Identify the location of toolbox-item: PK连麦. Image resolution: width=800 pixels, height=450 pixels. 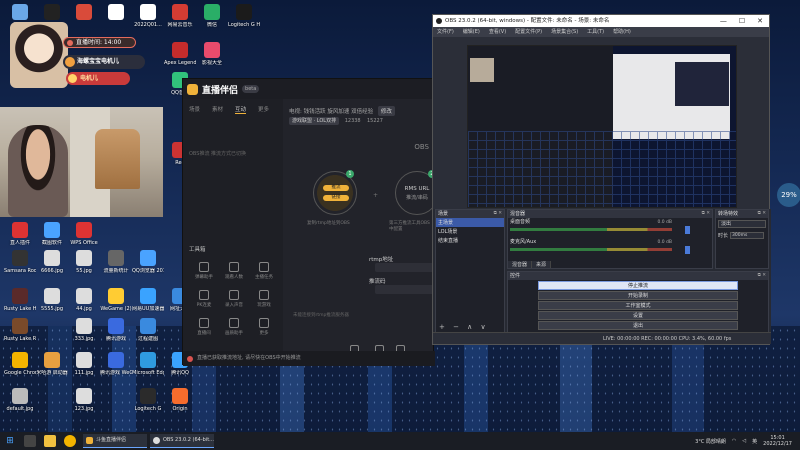
(204, 299).